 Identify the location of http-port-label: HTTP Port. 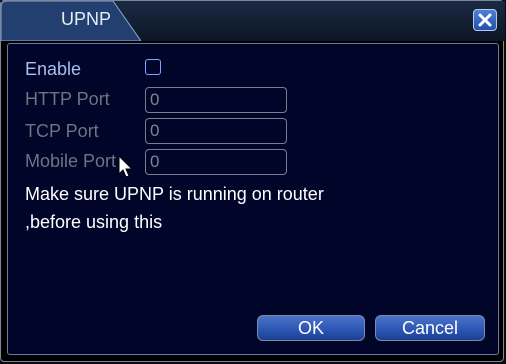
(67, 99).